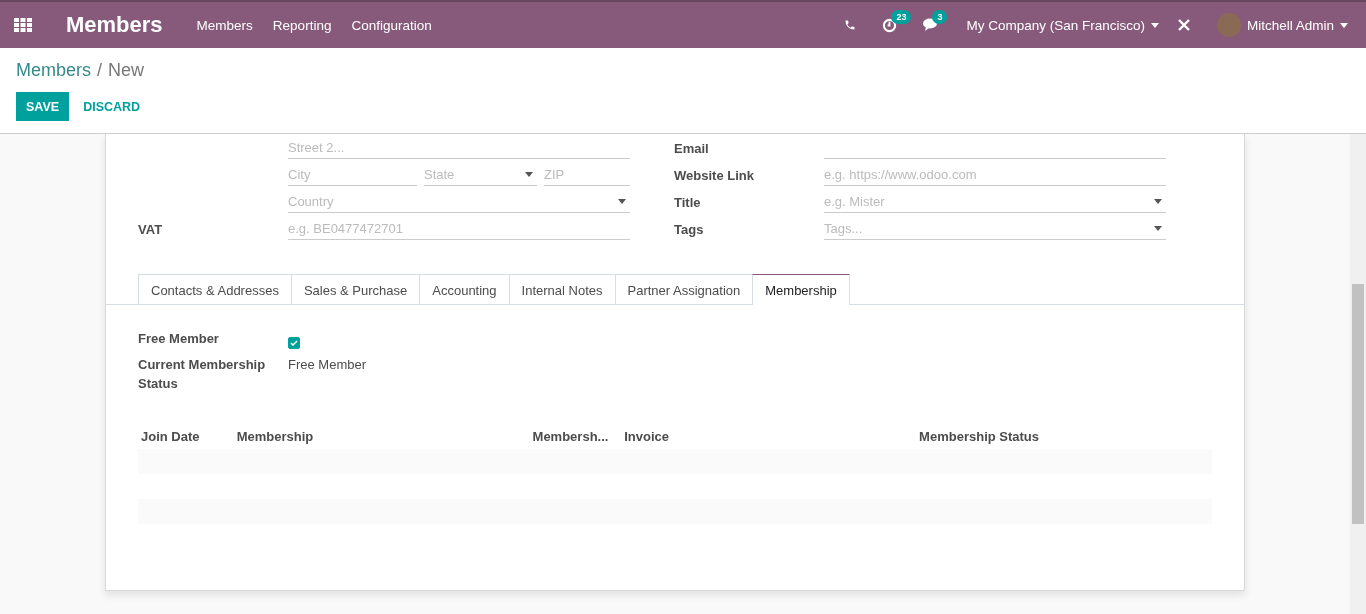 The width and height of the screenshot is (1366, 614). What do you see at coordinates (1228, 25) in the screenshot?
I see `avatar` at bounding box center [1228, 25].